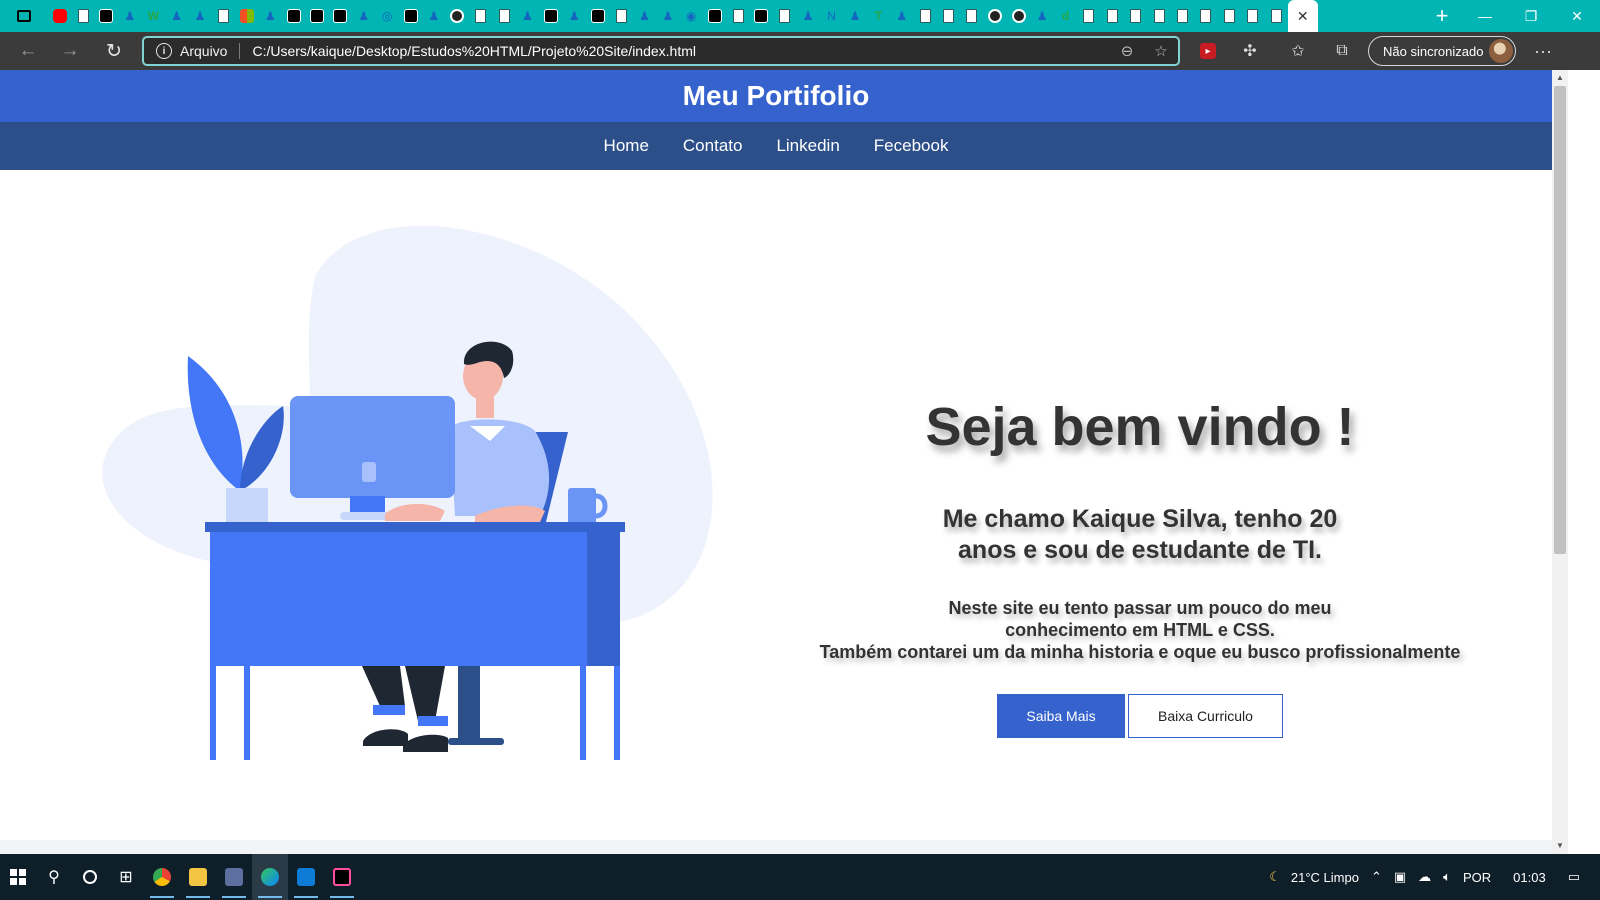 The height and width of the screenshot is (900, 1600). What do you see at coordinates (198, 877) in the screenshot?
I see `taskbar-file-explorer` at bounding box center [198, 877].